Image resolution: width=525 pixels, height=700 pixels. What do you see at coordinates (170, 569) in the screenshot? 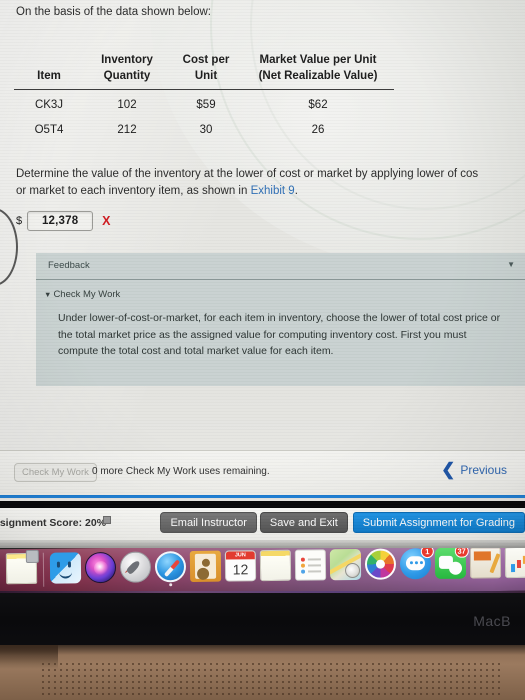
I see `safari-icon` at bounding box center [170, 569].